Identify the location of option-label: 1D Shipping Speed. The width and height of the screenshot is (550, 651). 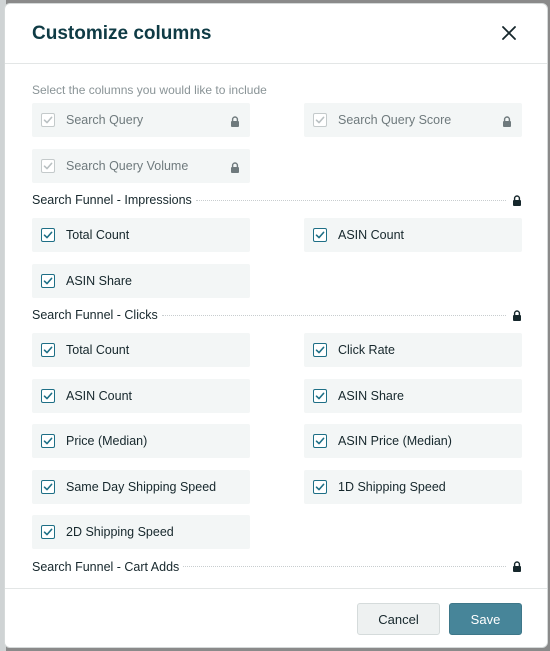
(392, 486).